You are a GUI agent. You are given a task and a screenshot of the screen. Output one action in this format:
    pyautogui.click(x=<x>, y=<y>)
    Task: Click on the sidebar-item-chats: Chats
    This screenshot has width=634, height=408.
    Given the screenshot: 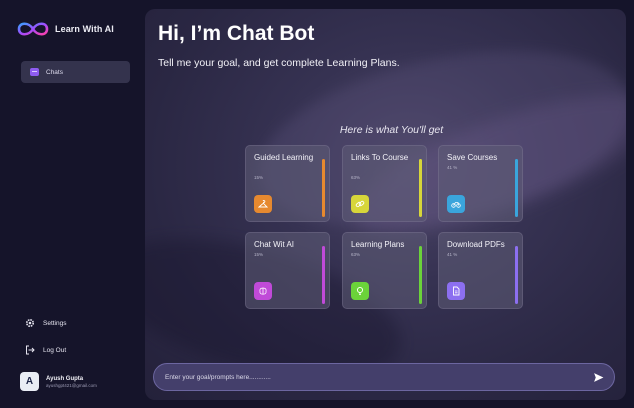 What is the action you would take?
    pyautogui.click(x=75, y=72)
    